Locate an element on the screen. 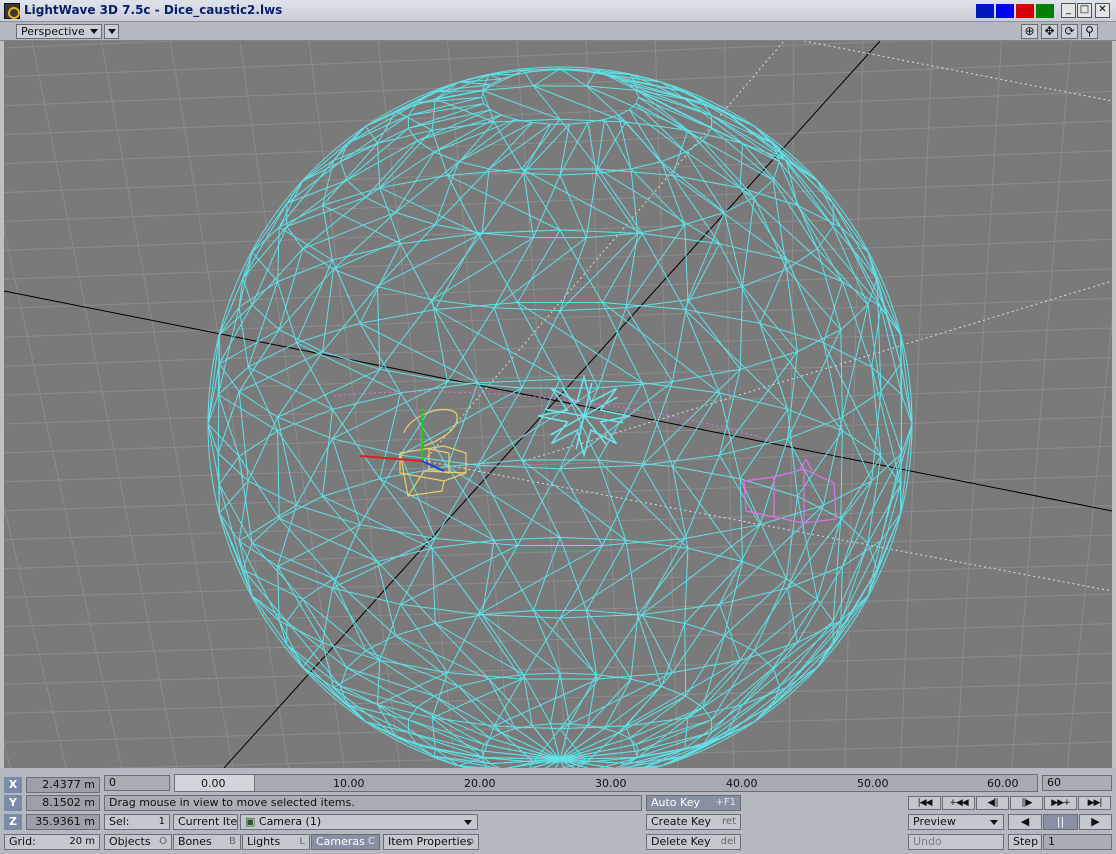 The image size is (1116, 854). undo-button: Undo is located at coordinates (956, 842).